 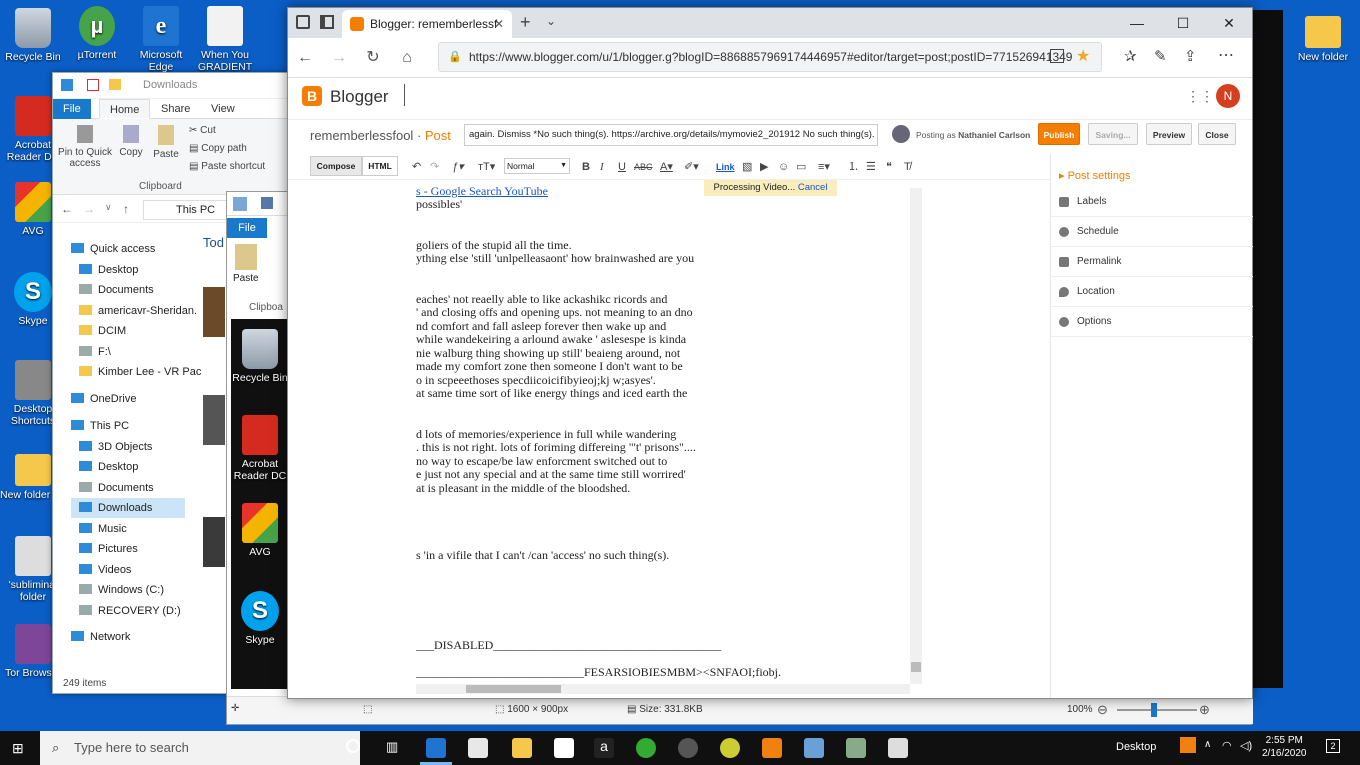 I want to click on strikethrough-button: ABC, so click(x=643, y=167).